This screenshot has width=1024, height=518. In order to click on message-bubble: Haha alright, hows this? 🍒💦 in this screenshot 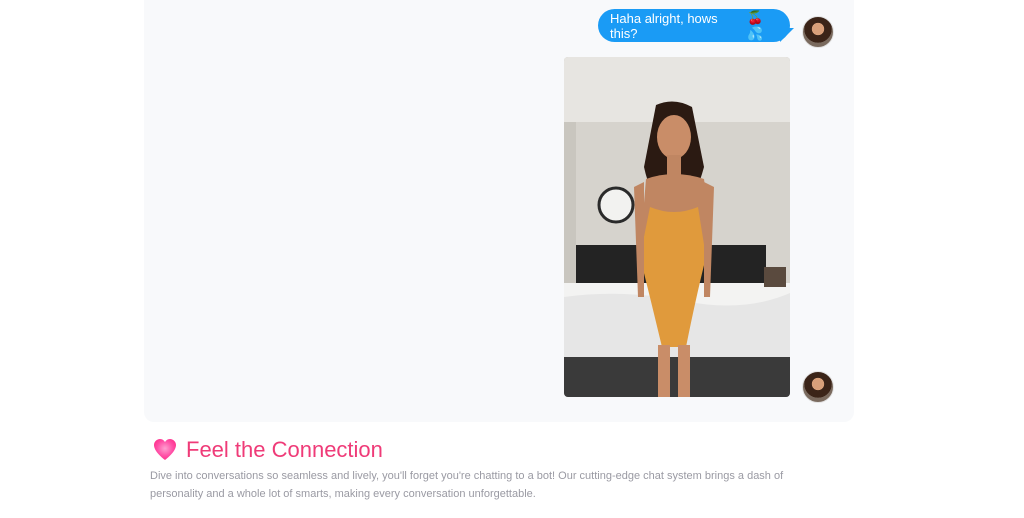, I will do `click(694, 25)`.